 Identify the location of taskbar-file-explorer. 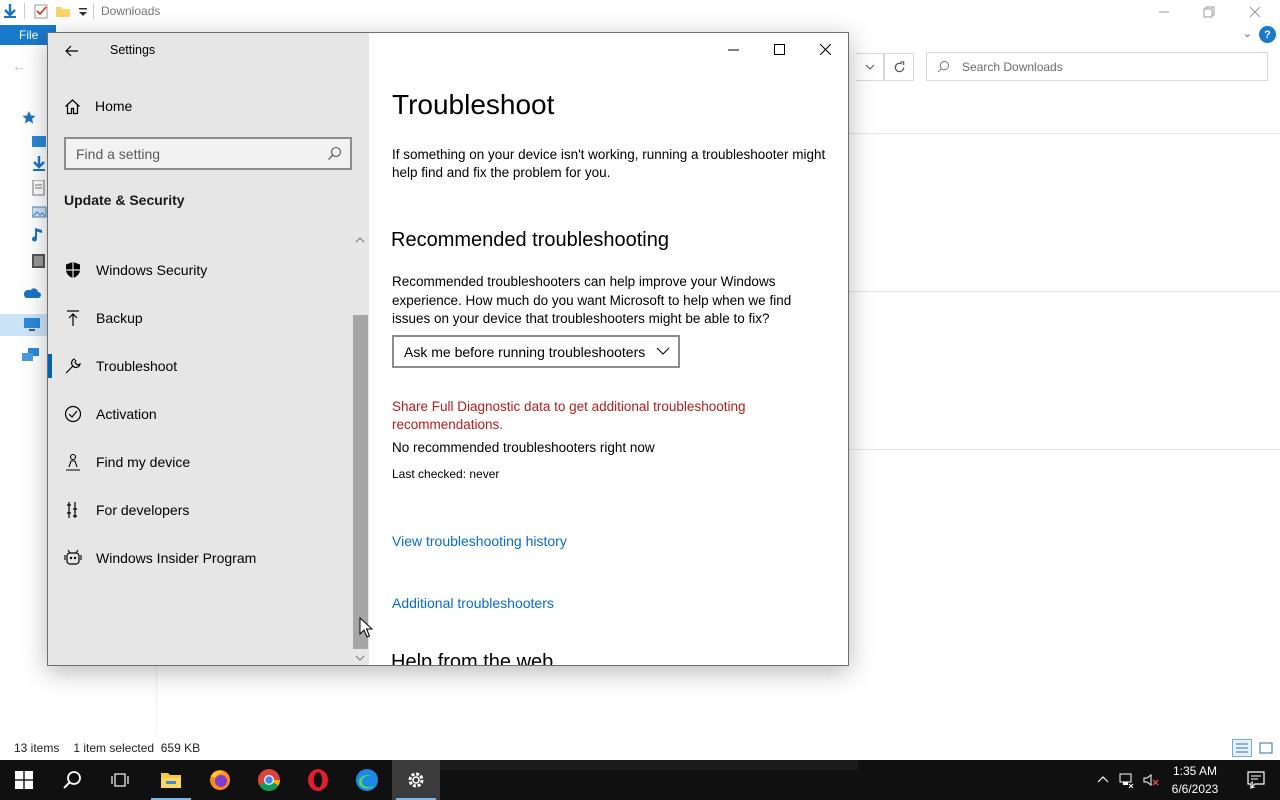
(171, 780).